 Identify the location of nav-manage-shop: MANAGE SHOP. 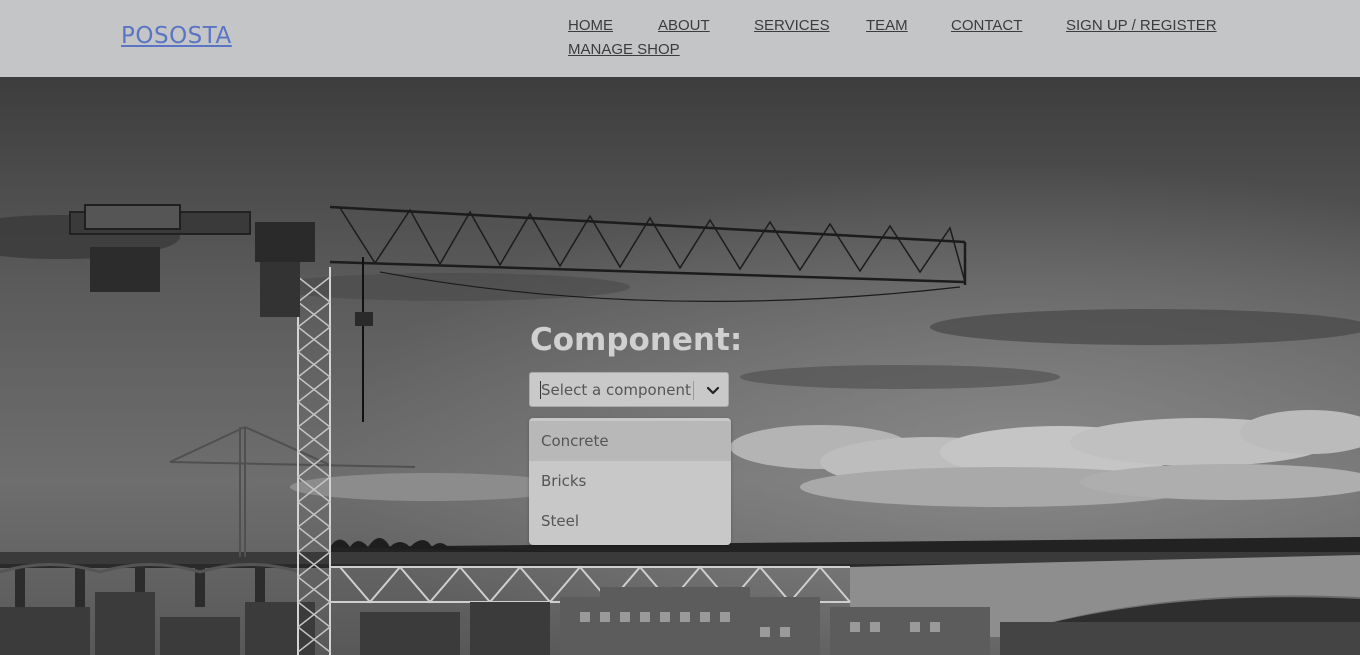
(624, 49).